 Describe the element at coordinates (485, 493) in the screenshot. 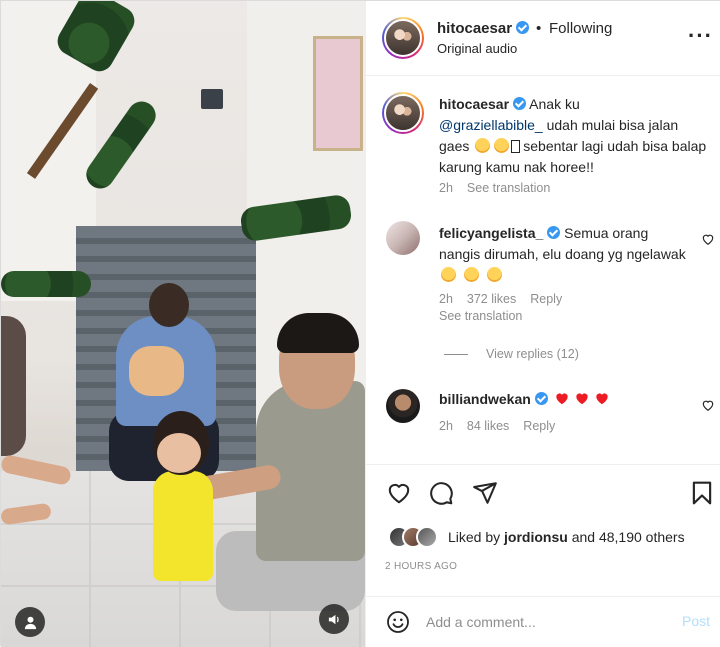

I see `share-icon` at that location.